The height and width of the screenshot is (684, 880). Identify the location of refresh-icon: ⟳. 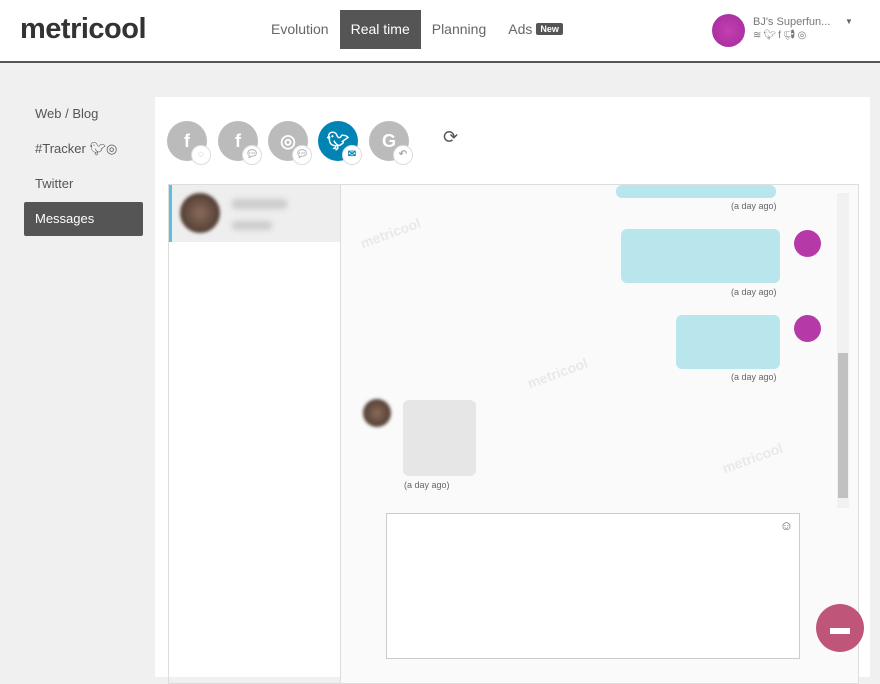
(450, 137).